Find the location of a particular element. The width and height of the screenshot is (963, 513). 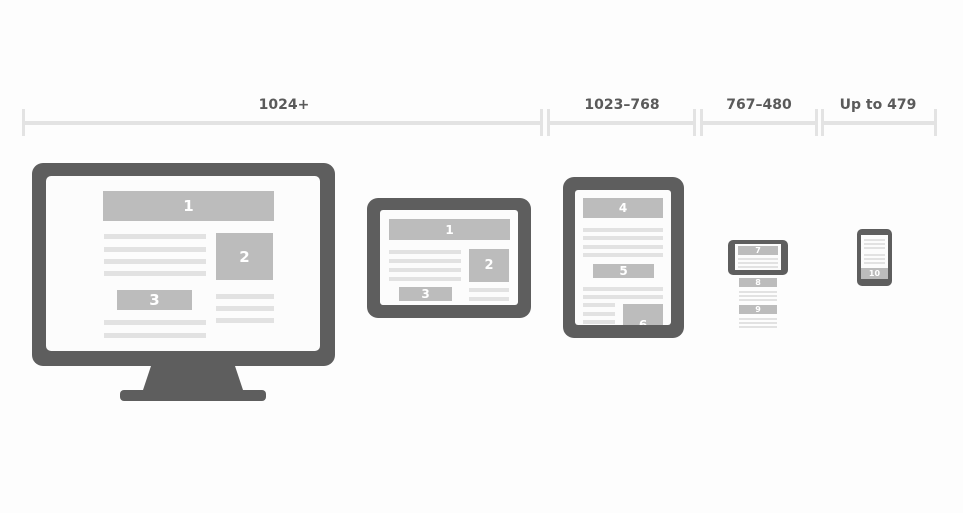

range-bar-desktop is located at coordinates (283, 123).